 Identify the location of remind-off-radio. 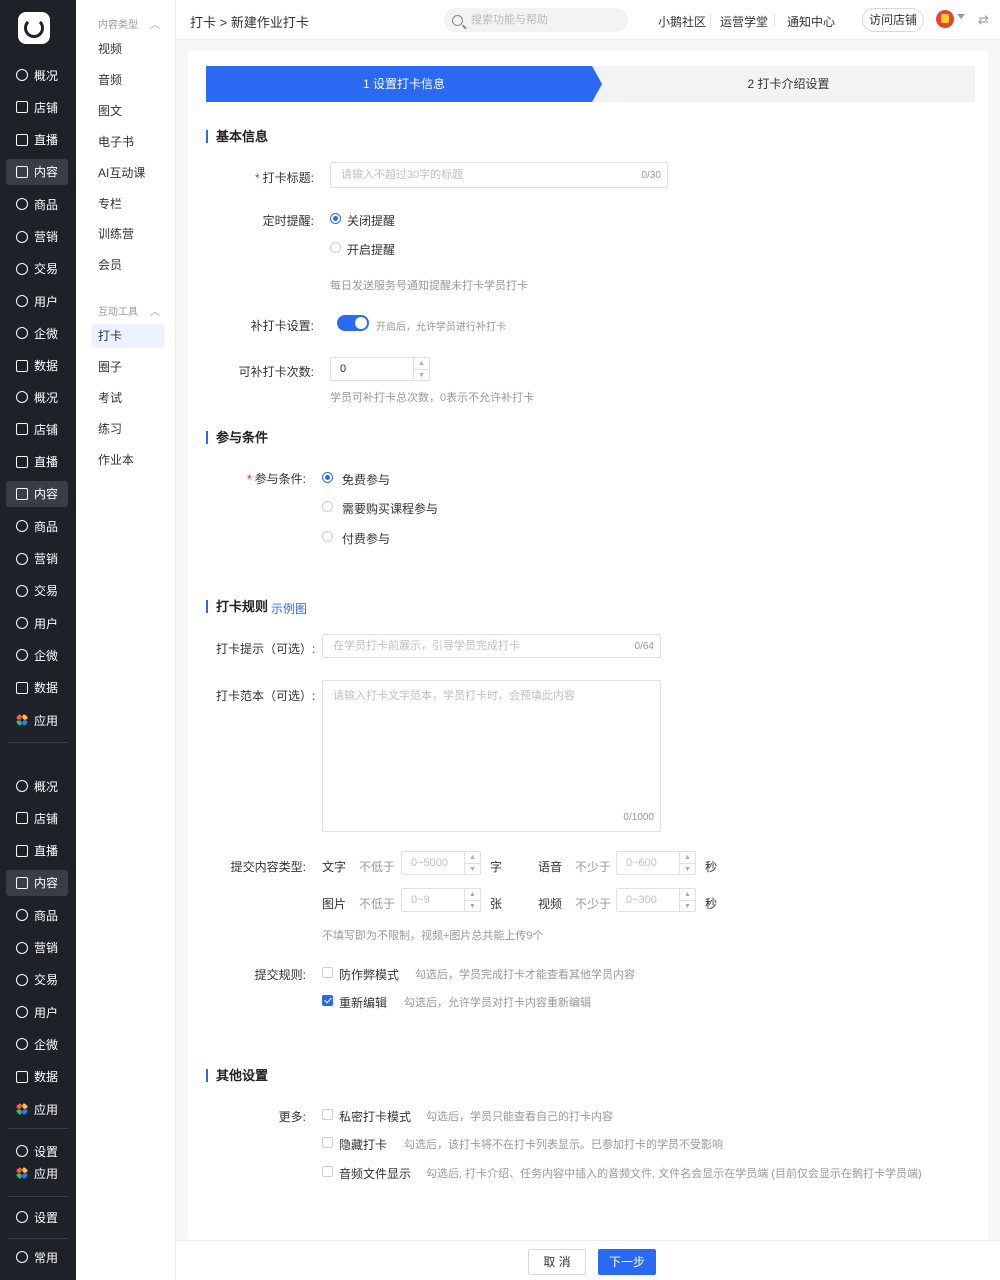
(335, 218).